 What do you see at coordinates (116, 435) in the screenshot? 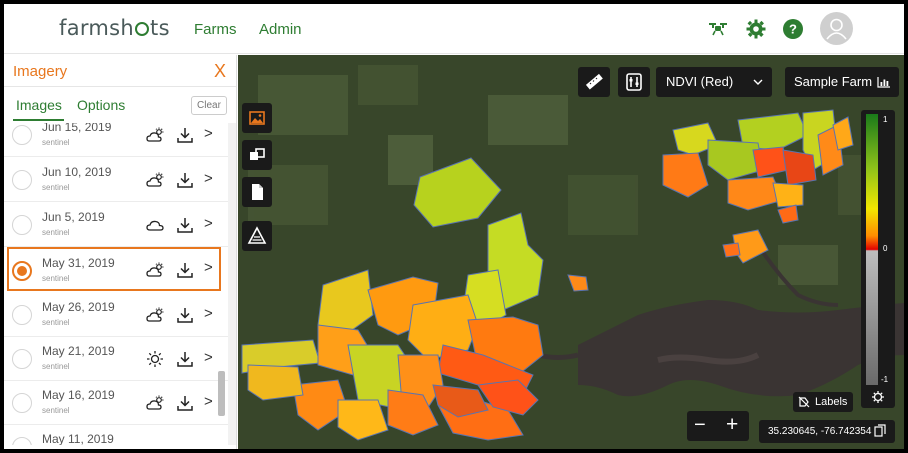
I see `list-item: May 11, 2019 sentinel` at bounding box center [116, 435].